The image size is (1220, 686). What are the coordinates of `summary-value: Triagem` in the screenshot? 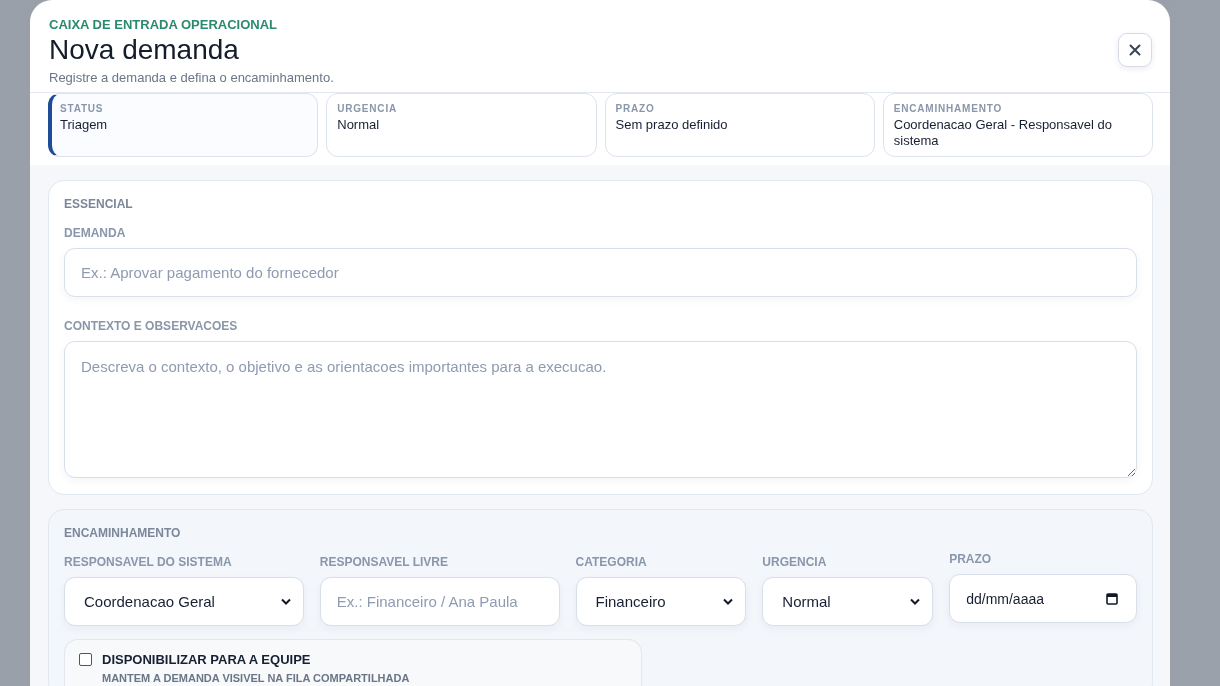 It's located at (84, 125).